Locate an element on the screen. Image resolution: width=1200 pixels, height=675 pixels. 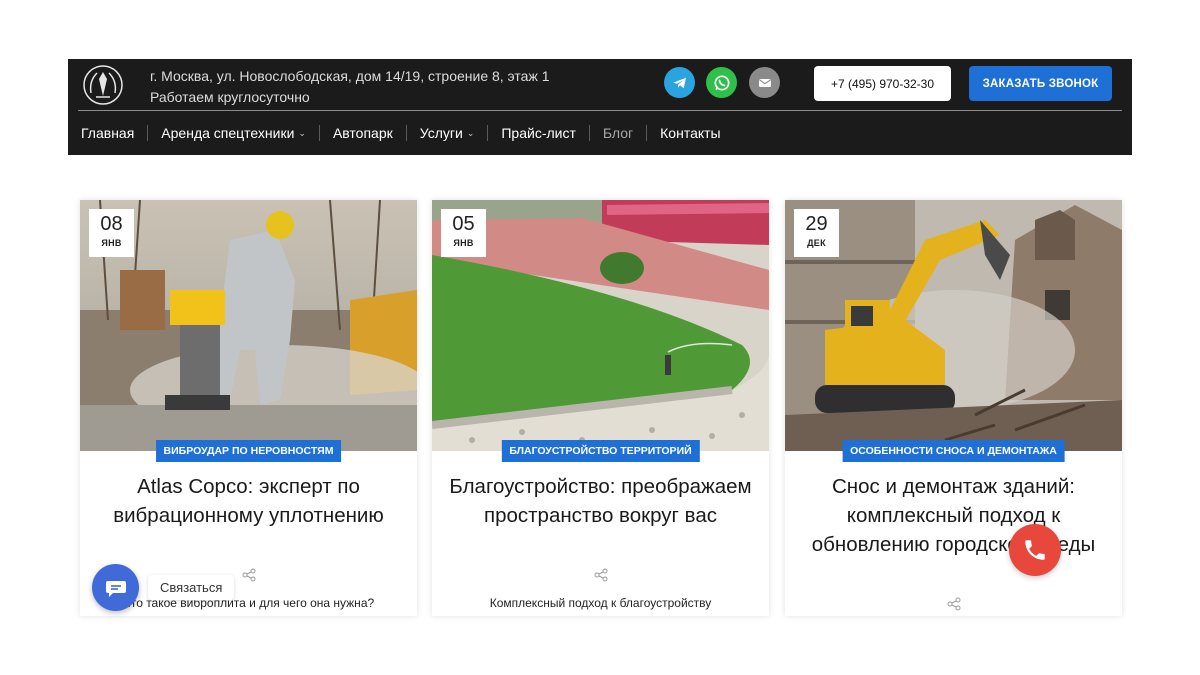
post-category-tag: ВИБРОУДАР ПО НЕРОВНОСТЯМ is located at coordinates (248, 451).